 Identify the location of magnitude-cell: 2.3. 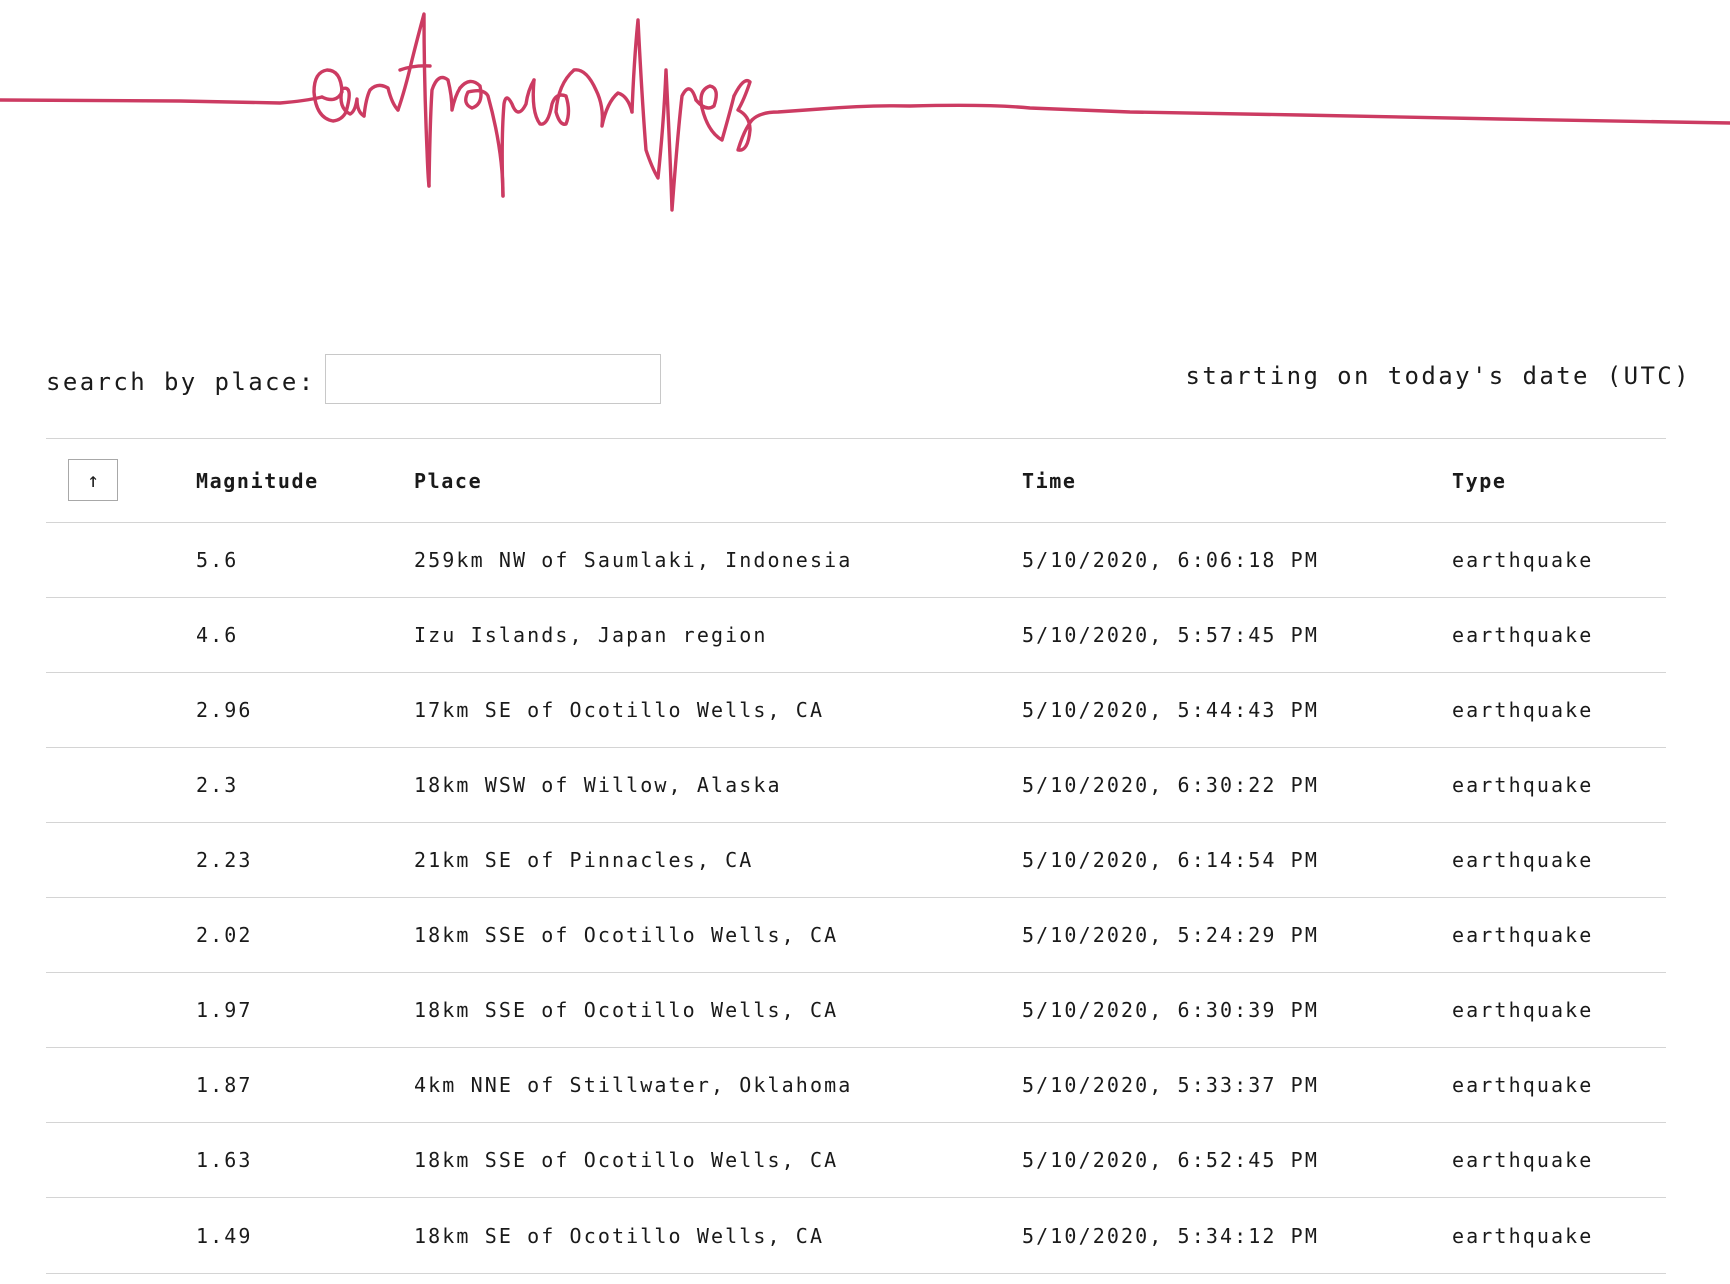
(217, 785).